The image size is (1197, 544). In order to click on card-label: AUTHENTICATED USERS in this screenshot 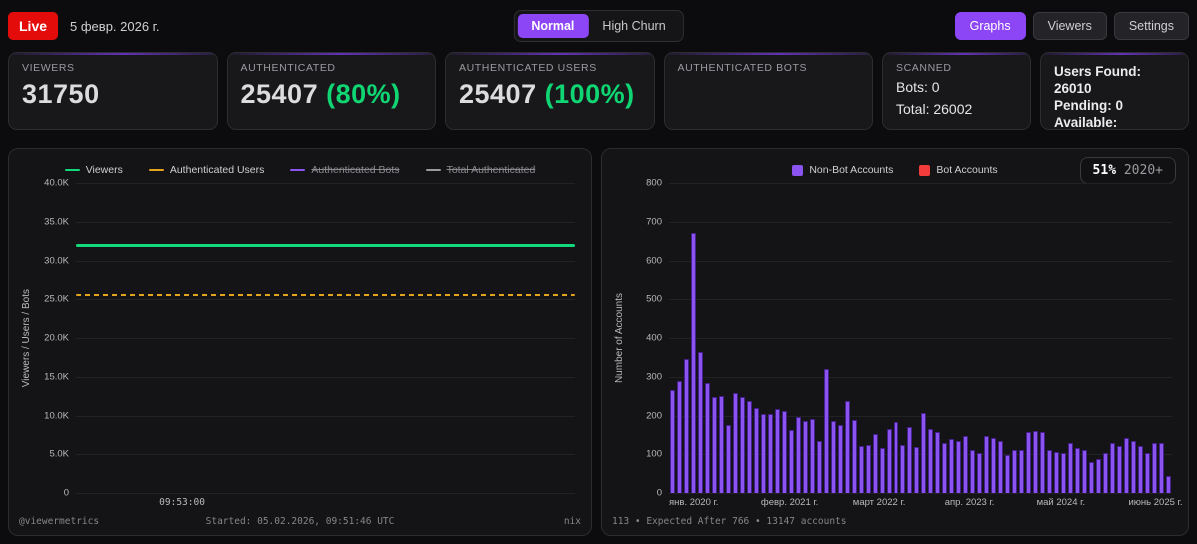, I will do `click(528, 68)`.